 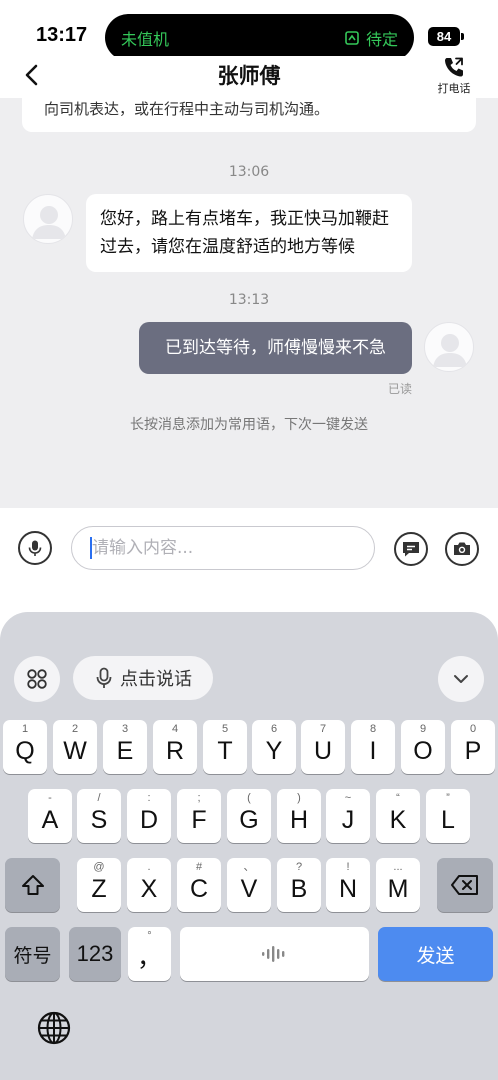 I want to click on call-button: 打电话, so click(x=454, y=75).